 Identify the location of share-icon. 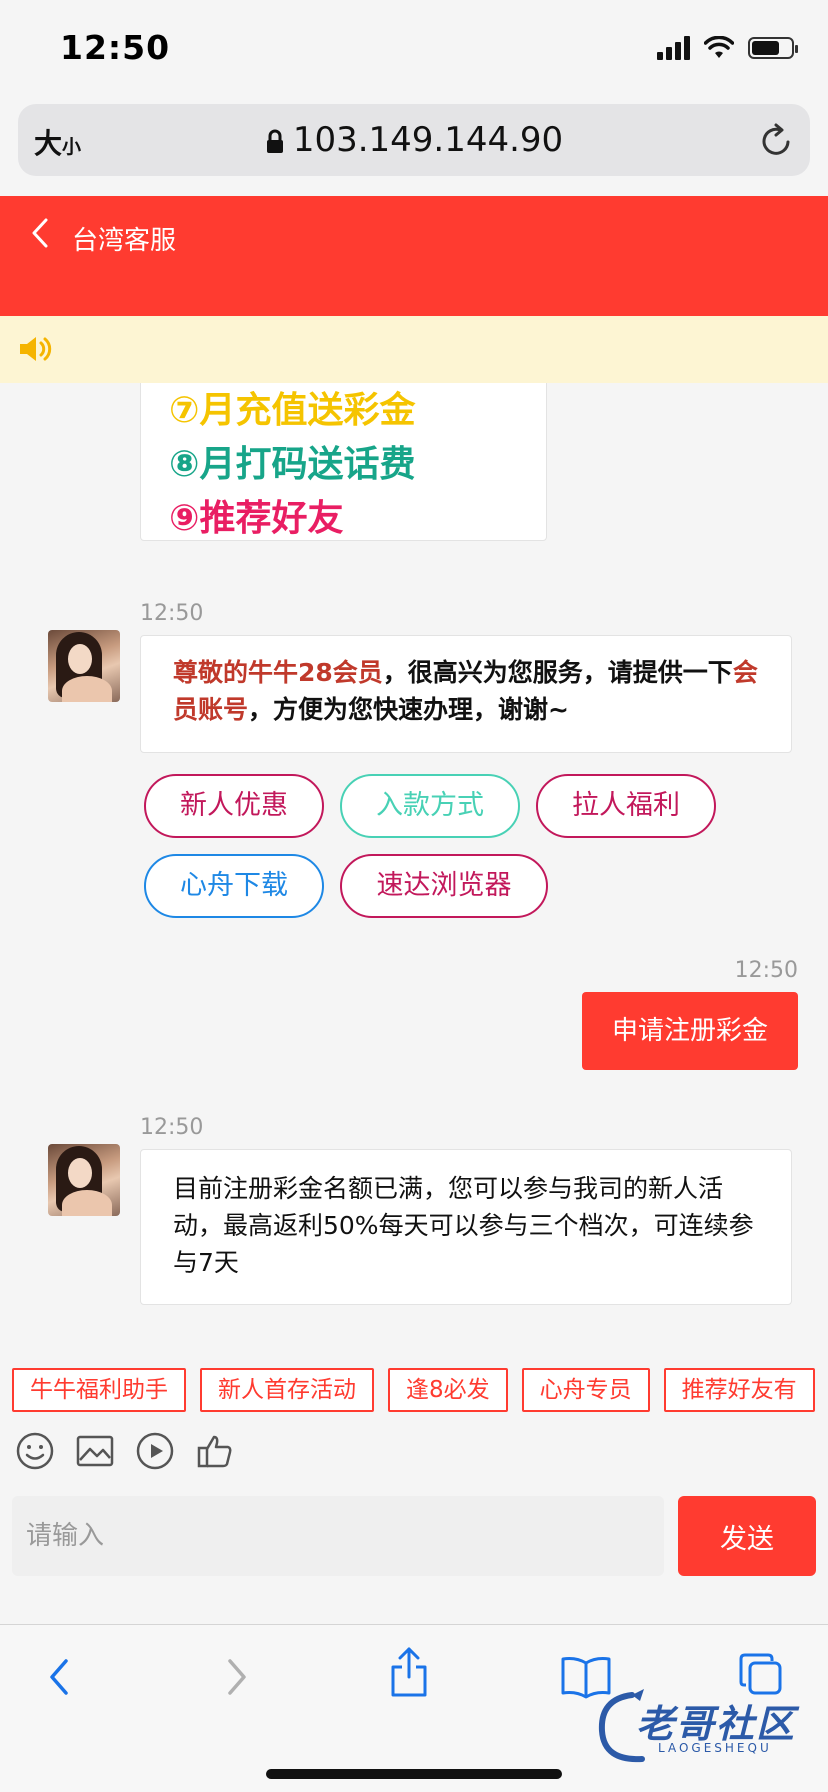
(409, 1672).